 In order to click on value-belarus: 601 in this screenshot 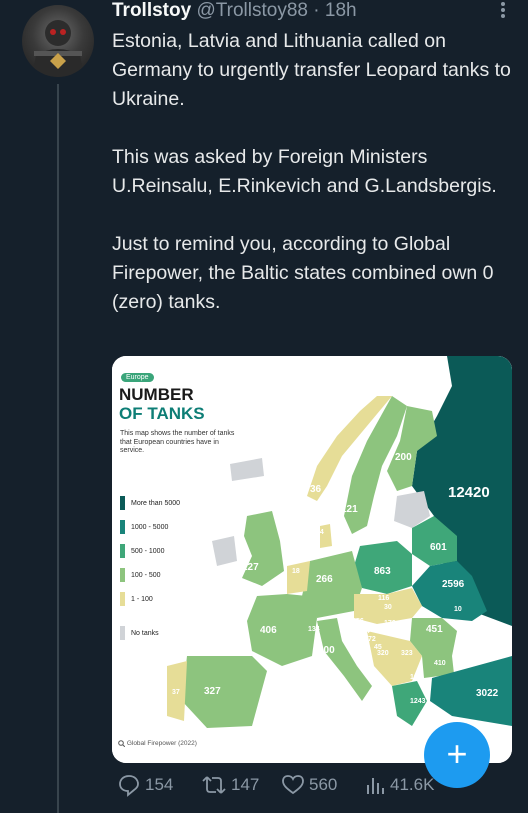, I will do `click(438, 547)`.